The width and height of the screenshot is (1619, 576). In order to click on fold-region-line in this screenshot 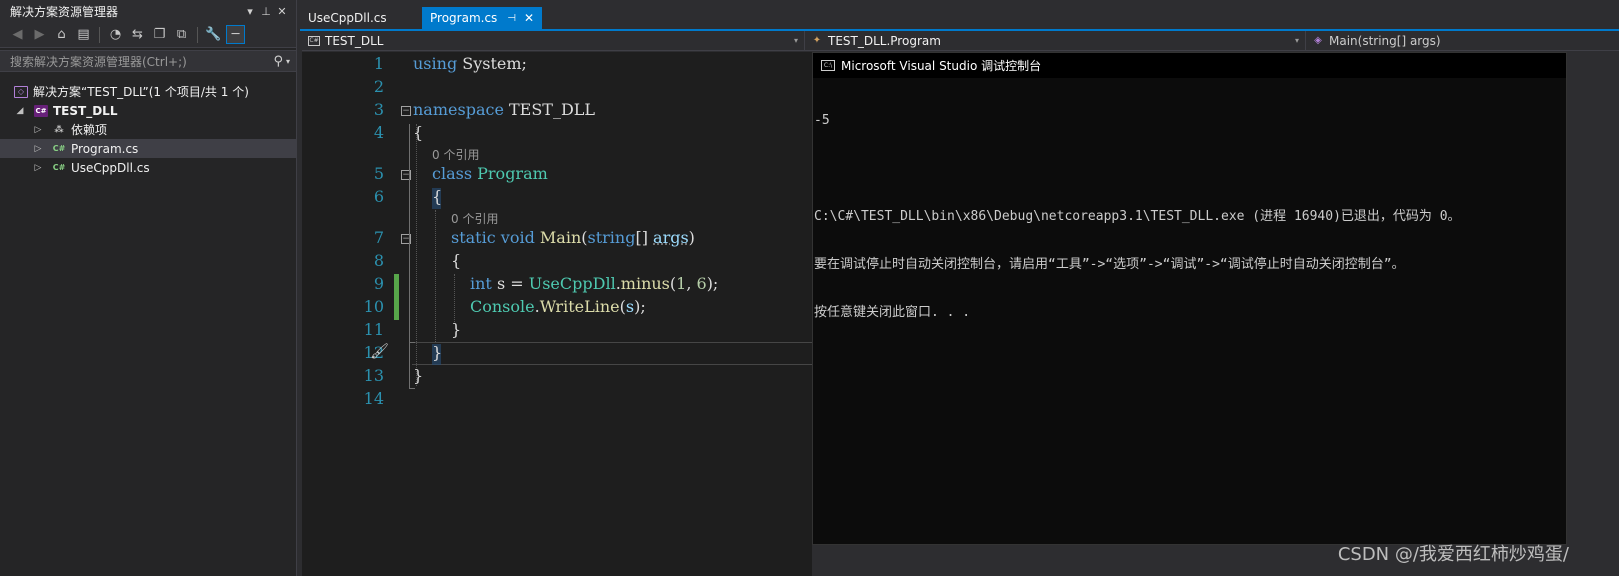, I will do `click(409, 256)`.